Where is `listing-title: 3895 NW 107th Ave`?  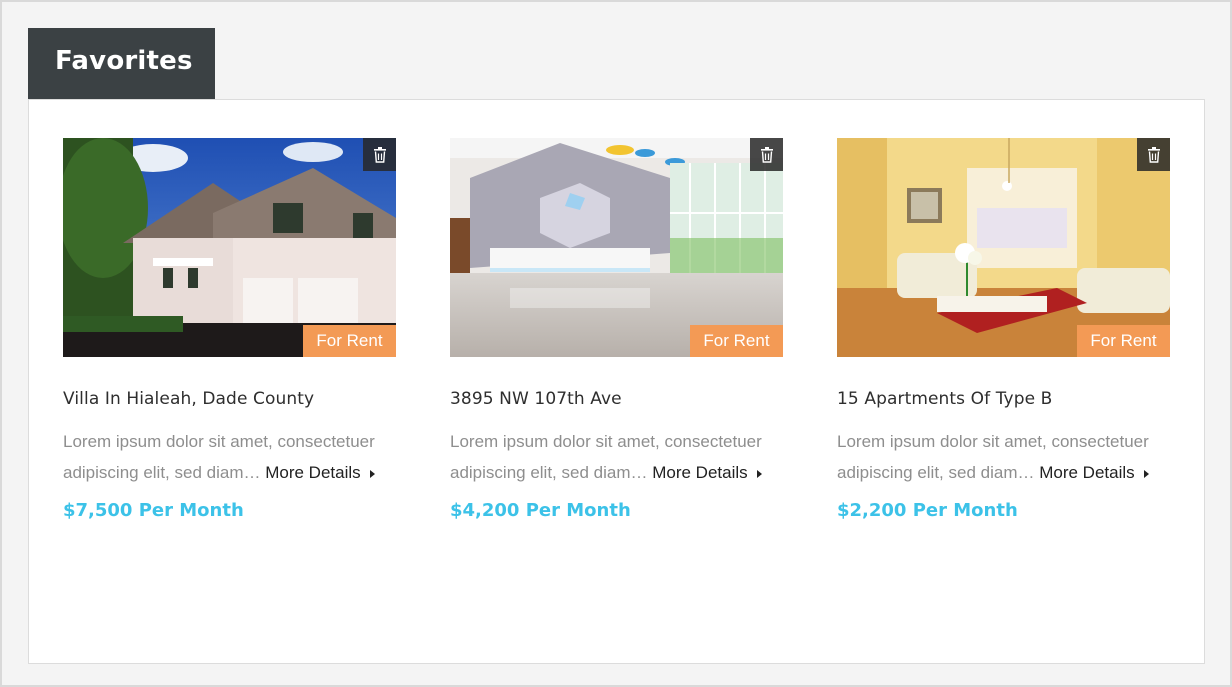 listing-title: 3895 NW 107th Ave is located at coordinates (616, 399).